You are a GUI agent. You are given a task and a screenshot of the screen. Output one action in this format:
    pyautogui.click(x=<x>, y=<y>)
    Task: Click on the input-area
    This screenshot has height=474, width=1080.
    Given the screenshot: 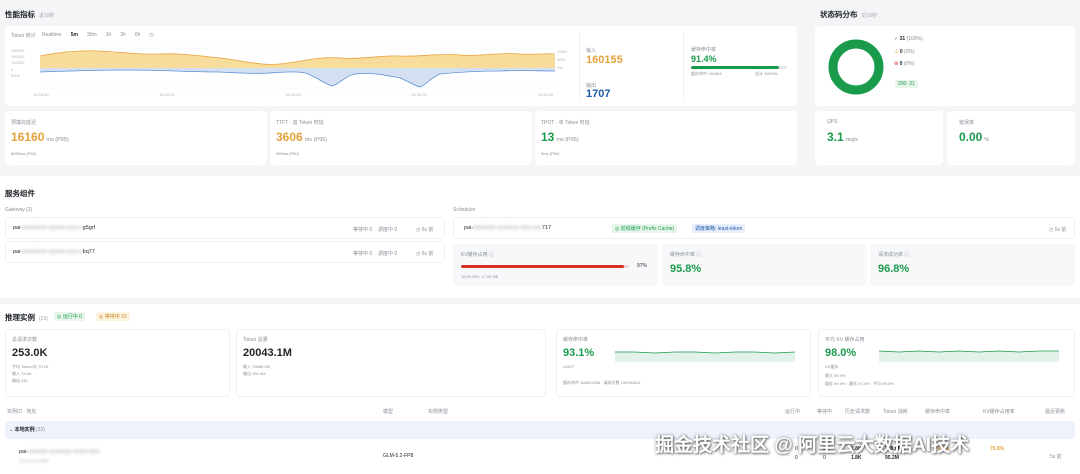 What is the action you would take?
    pyautogui.click(x=297, y=59)
    